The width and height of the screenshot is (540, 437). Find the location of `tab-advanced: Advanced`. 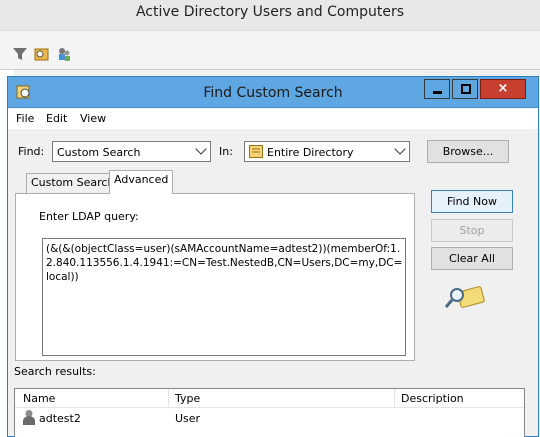

tab-advanced: Advanced is located at coordinates (141, 182).